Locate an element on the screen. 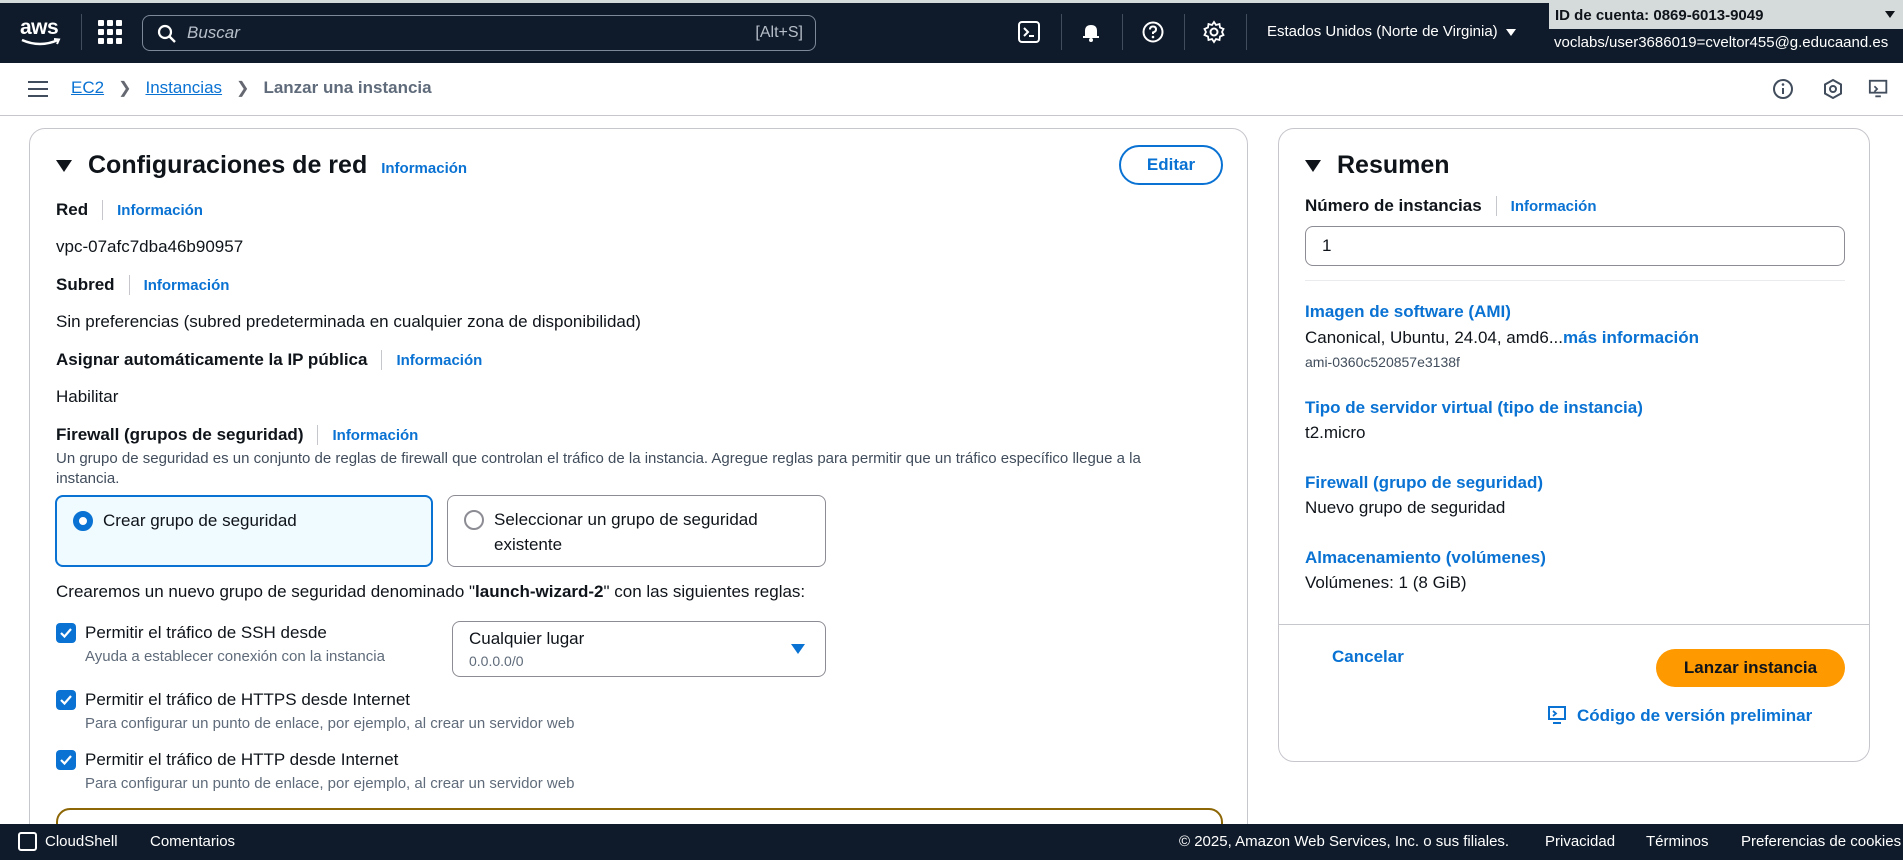 This screenshot has width=1903, height=860. ami-more-info-link: más información is located at coordinates (1631, 337).